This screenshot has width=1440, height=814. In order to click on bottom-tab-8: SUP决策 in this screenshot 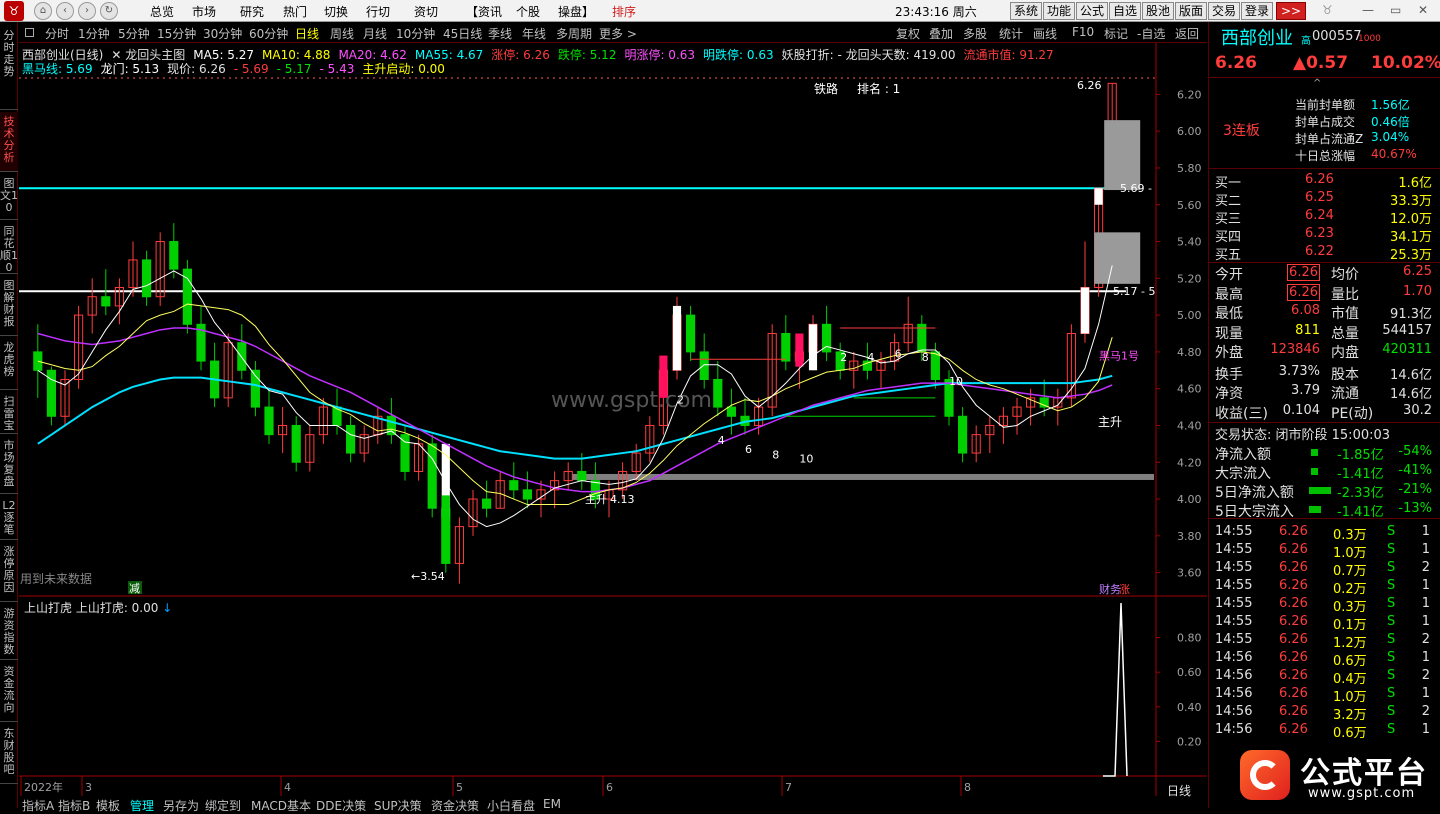, I will do `click(398, 805)`.